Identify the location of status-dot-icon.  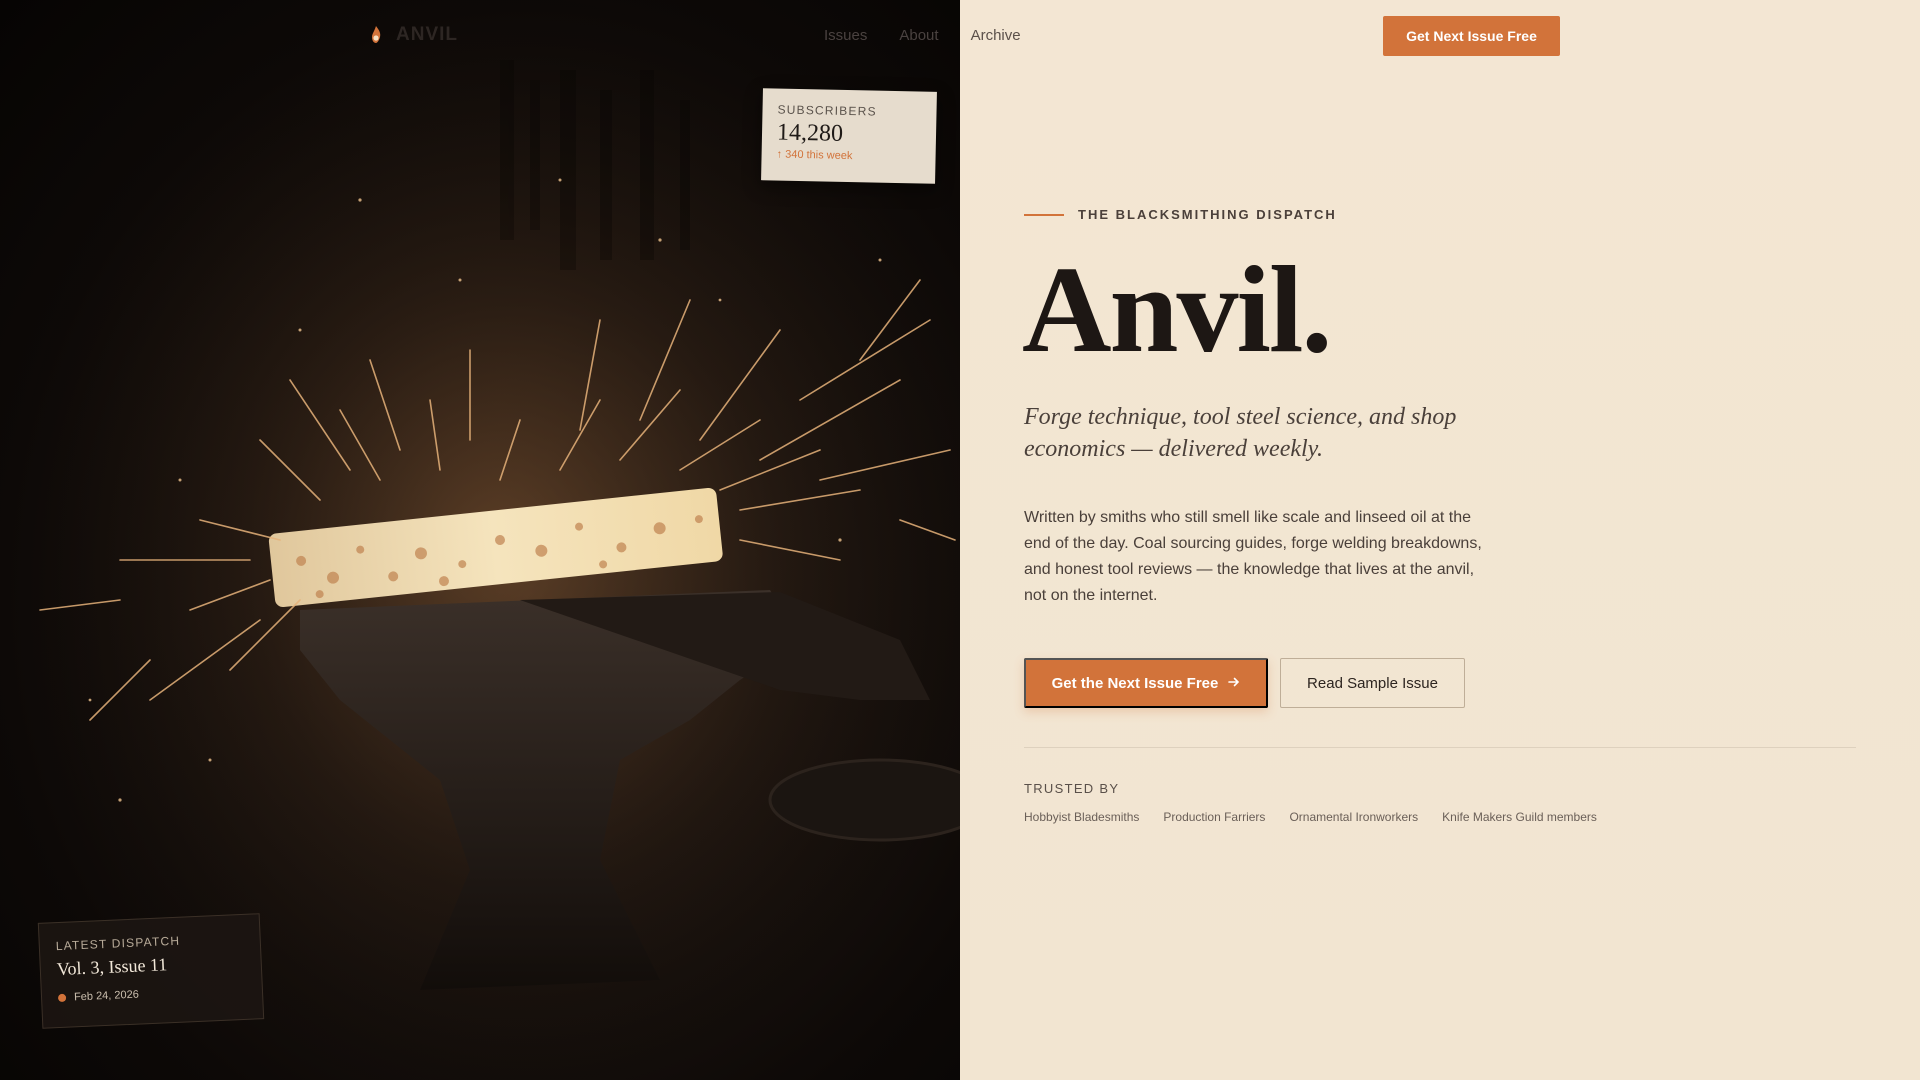
(62, 998).